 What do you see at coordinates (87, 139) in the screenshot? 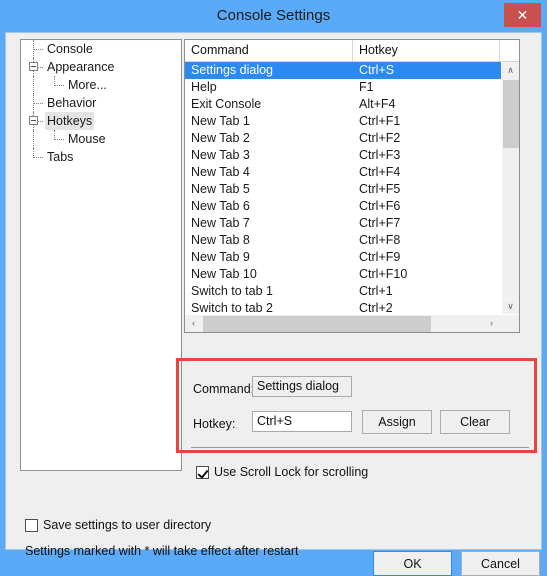
I see `tree-item-label: Mouse` at bounding box center [87, 139].